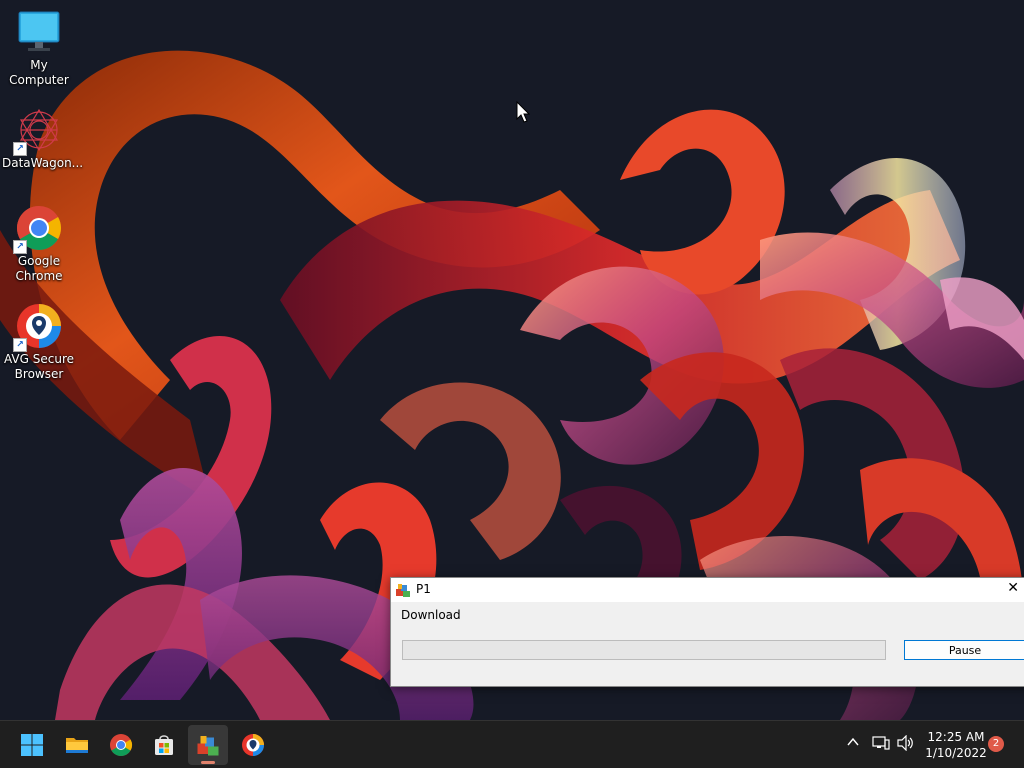 The height and width of the screenshot is (768, 1024). What do you see at coordinates (956, 737) in the screenshot?
I see `clock-time: 12:25 AM` at bounding box center [956, 737].